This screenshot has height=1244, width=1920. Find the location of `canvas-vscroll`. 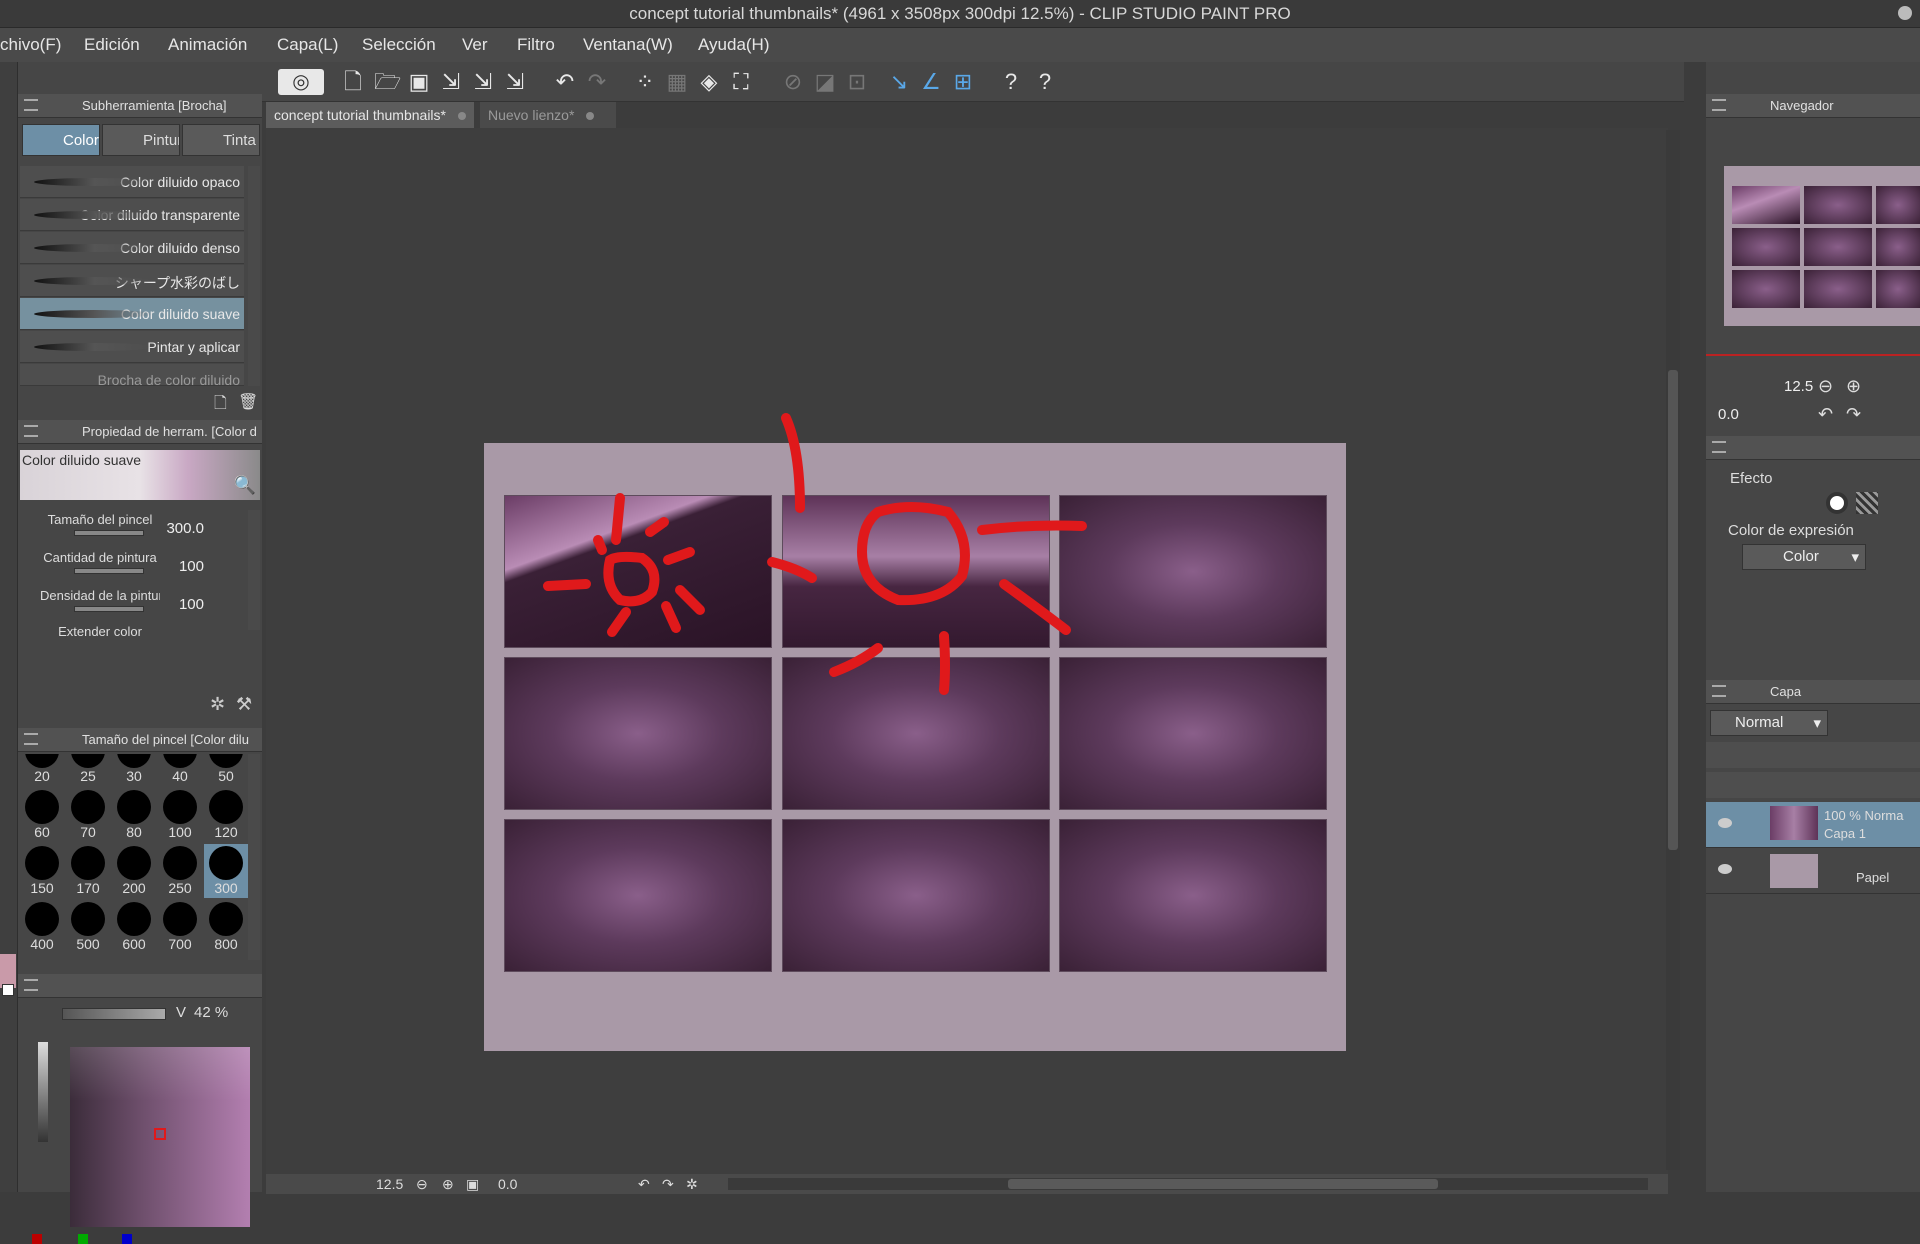

canvas-vscroll is located at coordinates (1673, 650).